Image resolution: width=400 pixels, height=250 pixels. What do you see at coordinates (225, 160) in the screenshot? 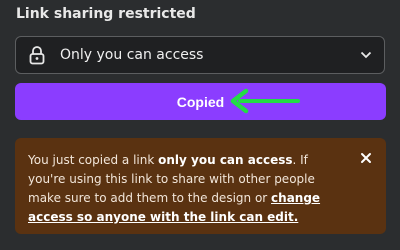
I see `banner-text-bold: only you can access` at bounding box center [225, 160].